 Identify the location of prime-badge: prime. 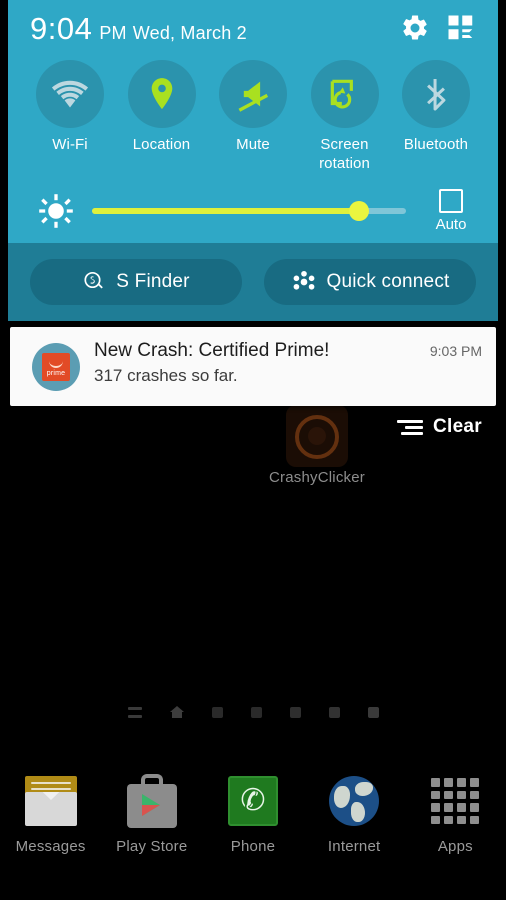
(56, 367).